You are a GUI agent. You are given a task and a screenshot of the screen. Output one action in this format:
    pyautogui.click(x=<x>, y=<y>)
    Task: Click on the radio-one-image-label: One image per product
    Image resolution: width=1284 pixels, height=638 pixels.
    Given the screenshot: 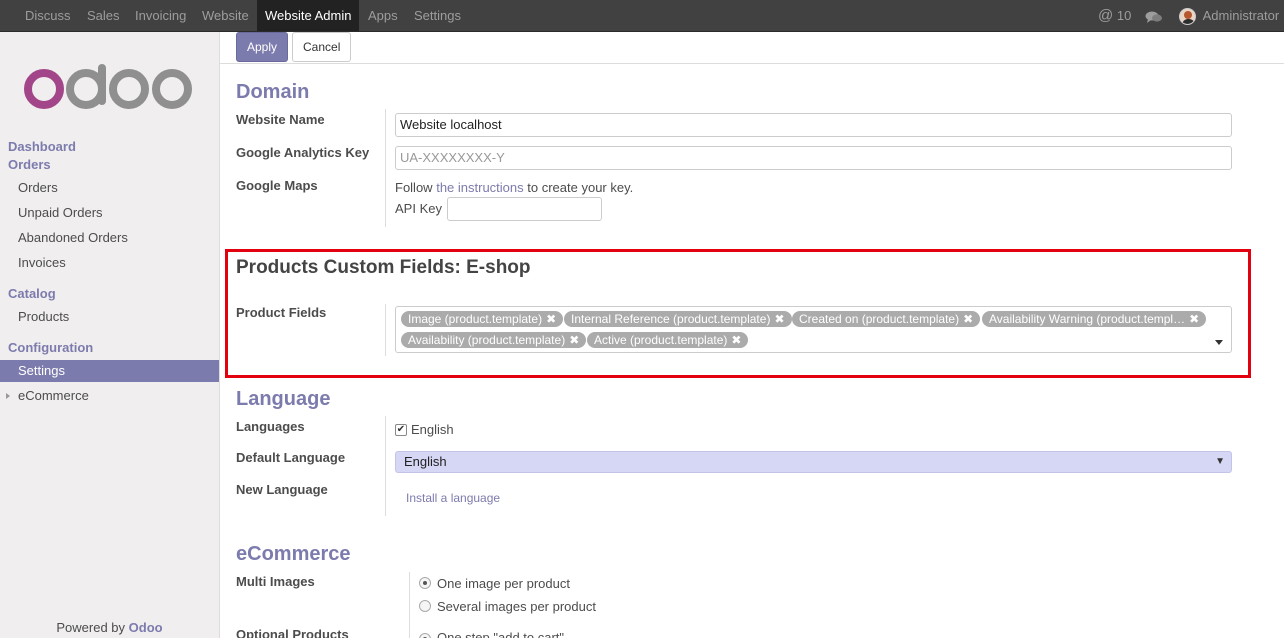 What is the action you would take?
    pyautogui.click(x=503, y=583)
    